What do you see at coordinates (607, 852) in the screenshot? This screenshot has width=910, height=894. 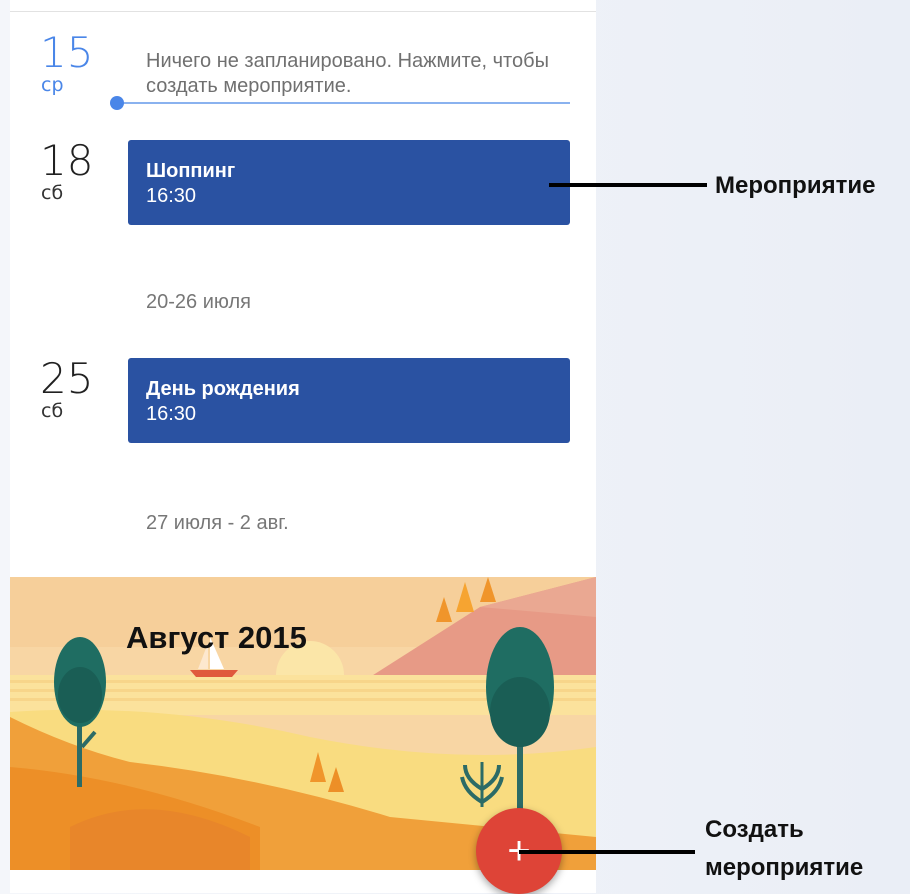 I see `create-callout-line` at bounding box center [607, 852].